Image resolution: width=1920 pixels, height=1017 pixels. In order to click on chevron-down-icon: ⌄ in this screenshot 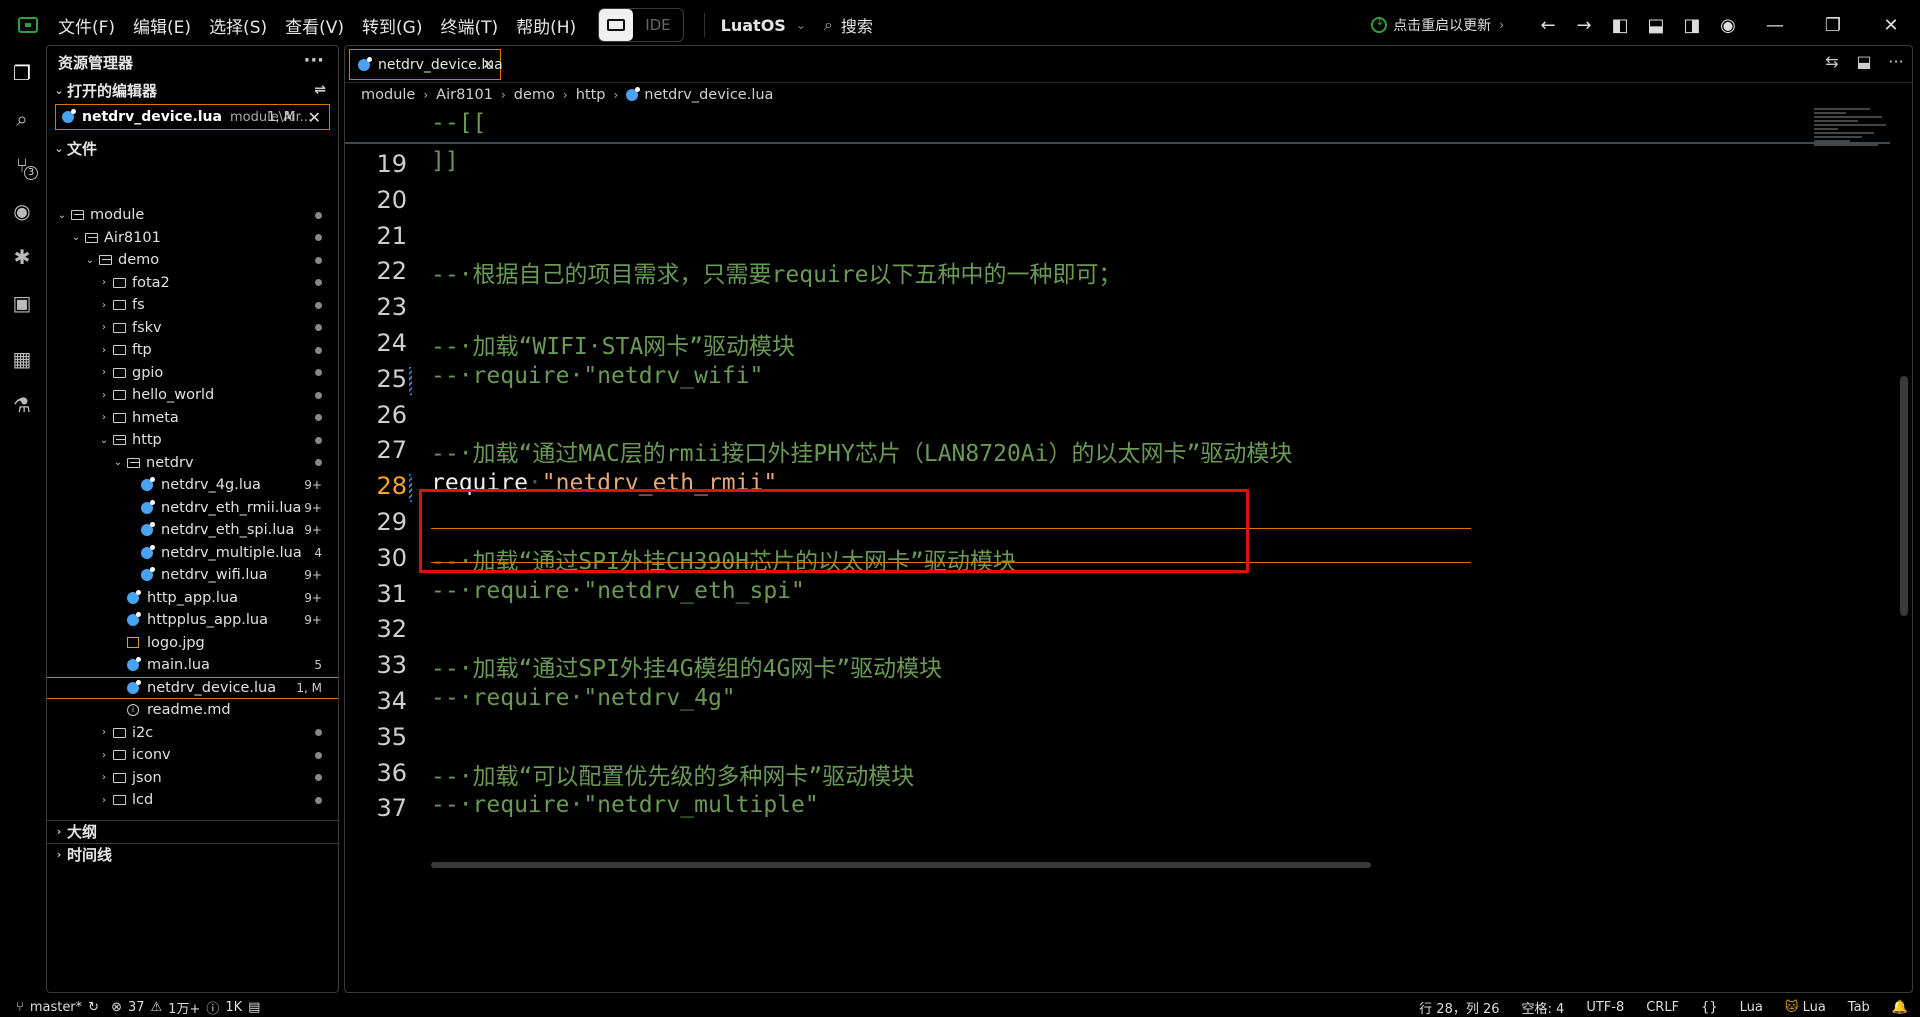, I will do `click(801, 25)`.